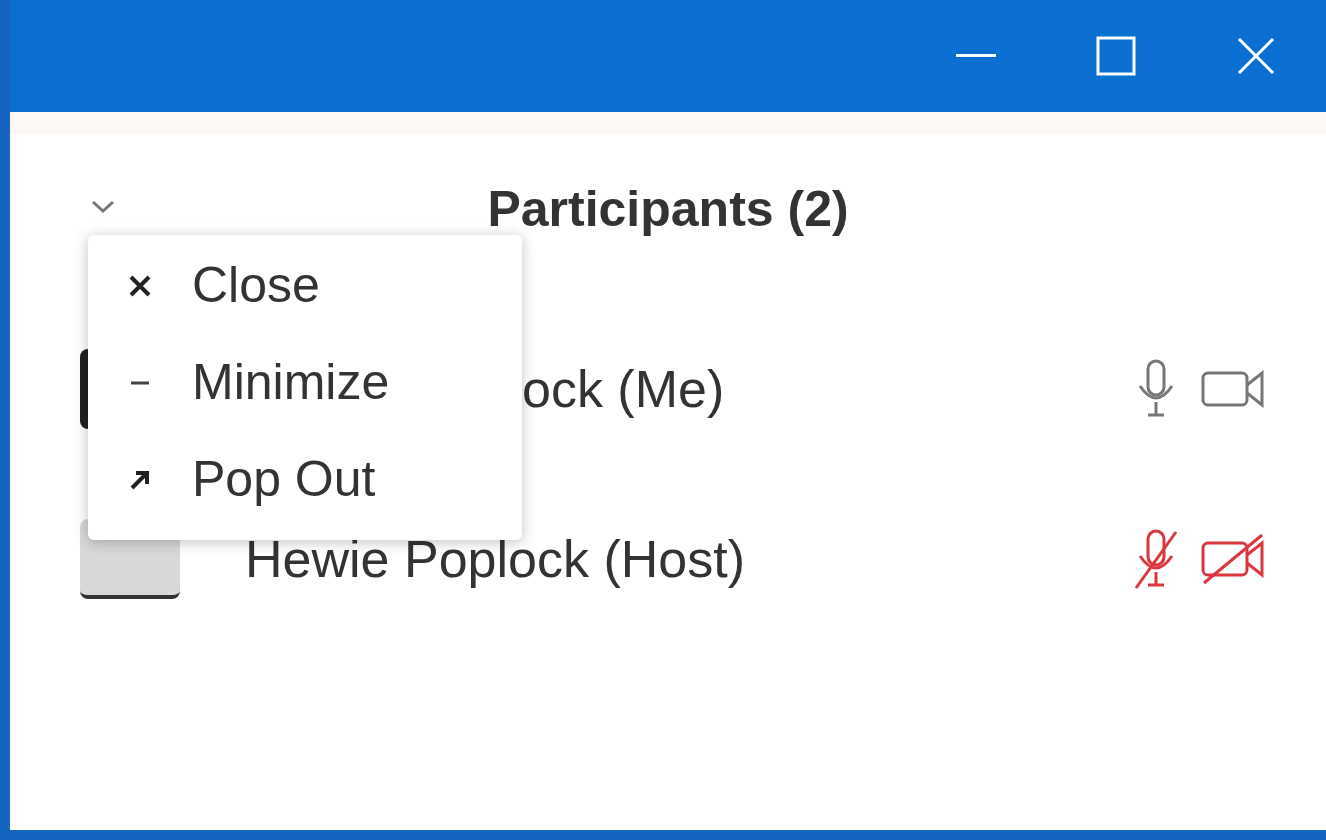  Describe the element at coordinates (1156, 559) in the screenshot. I see `muted-microphone-icon` at that location.